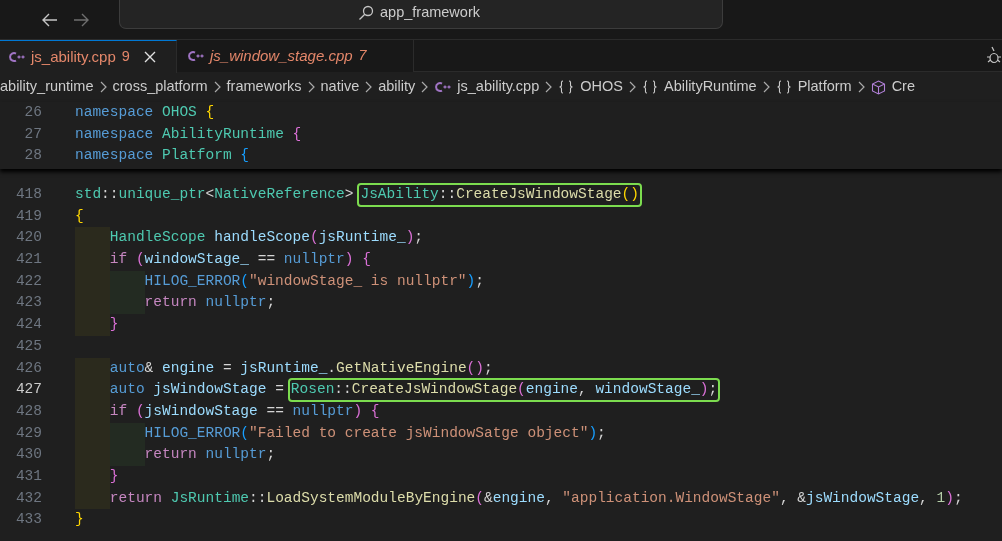 The height and width of the screenshot is (541, 1002). What do you see at coordinates (197, 156) in the screenshot?
I see `code-token: Platform` at bounding box center [197, 156].